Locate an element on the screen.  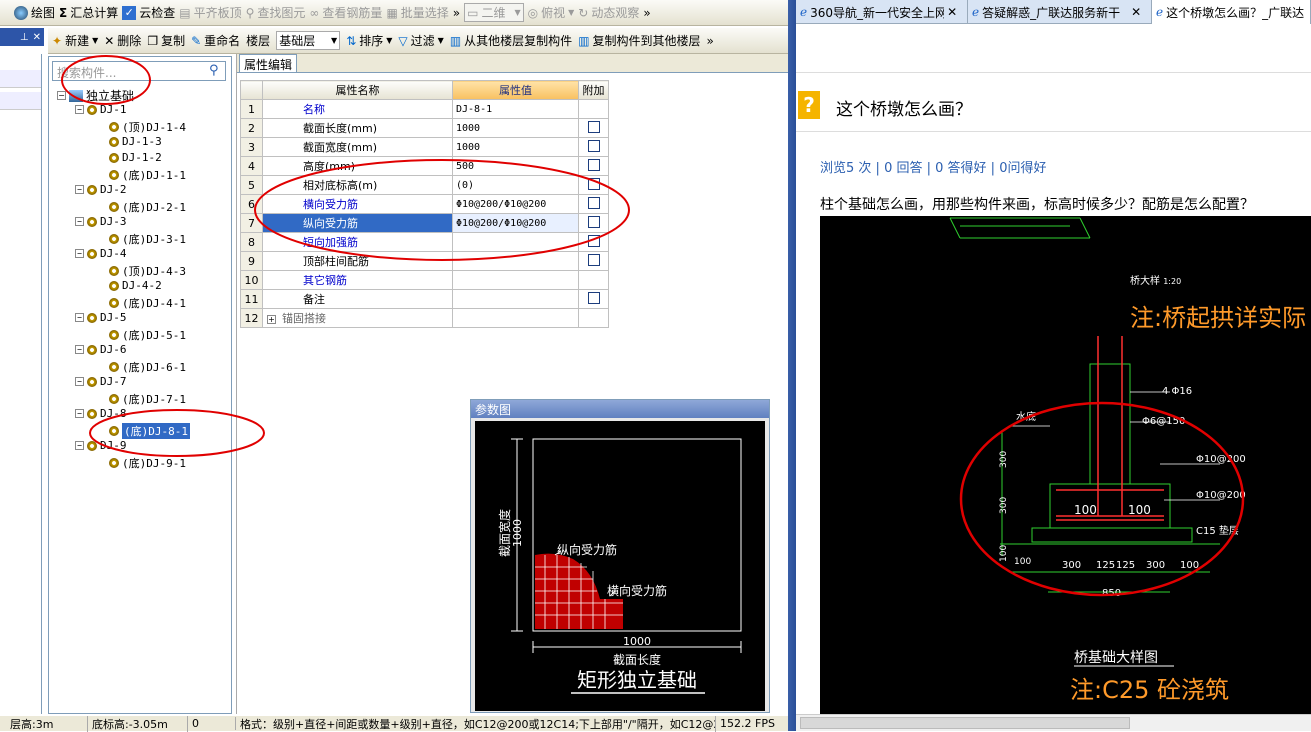
property-row: 7 纵向受力筋 Φ10@200/Φ10@200 is located at coordinates (424, 223).